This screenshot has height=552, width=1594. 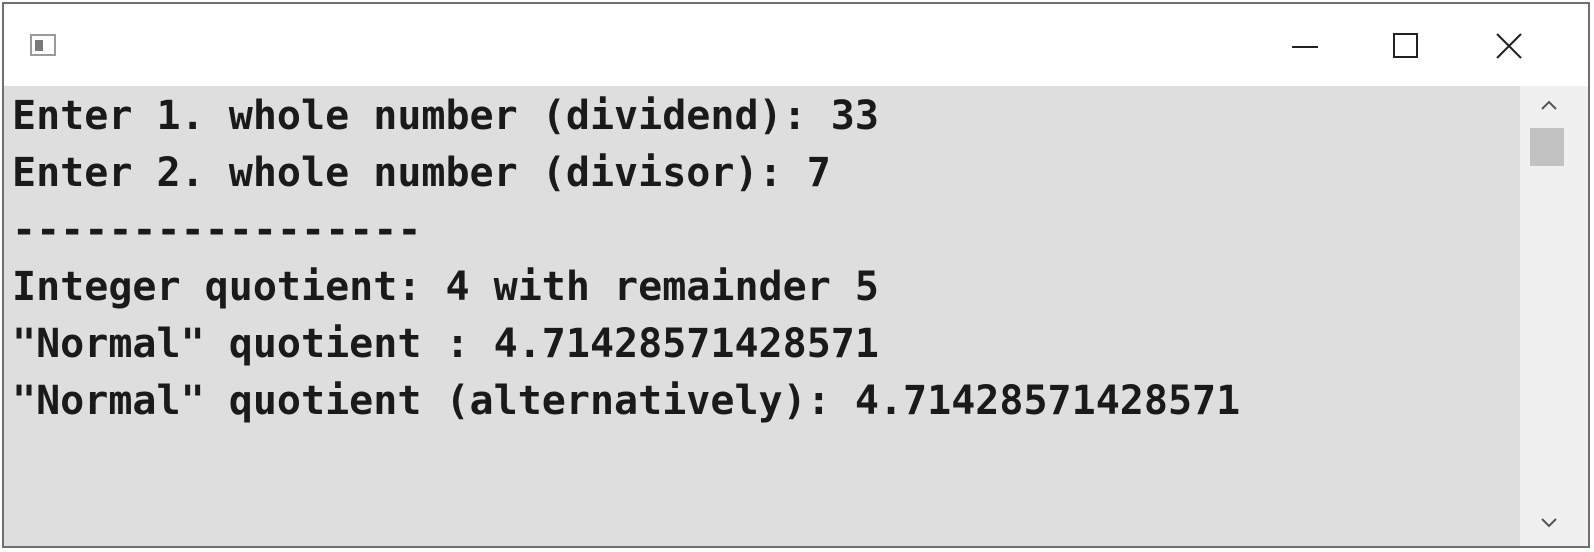 What do you see at coordinates (445, 287) in the screenshot?
I see `console-line: Integer quotient: 4 with remainder 5` at bounding box center [445, 287].